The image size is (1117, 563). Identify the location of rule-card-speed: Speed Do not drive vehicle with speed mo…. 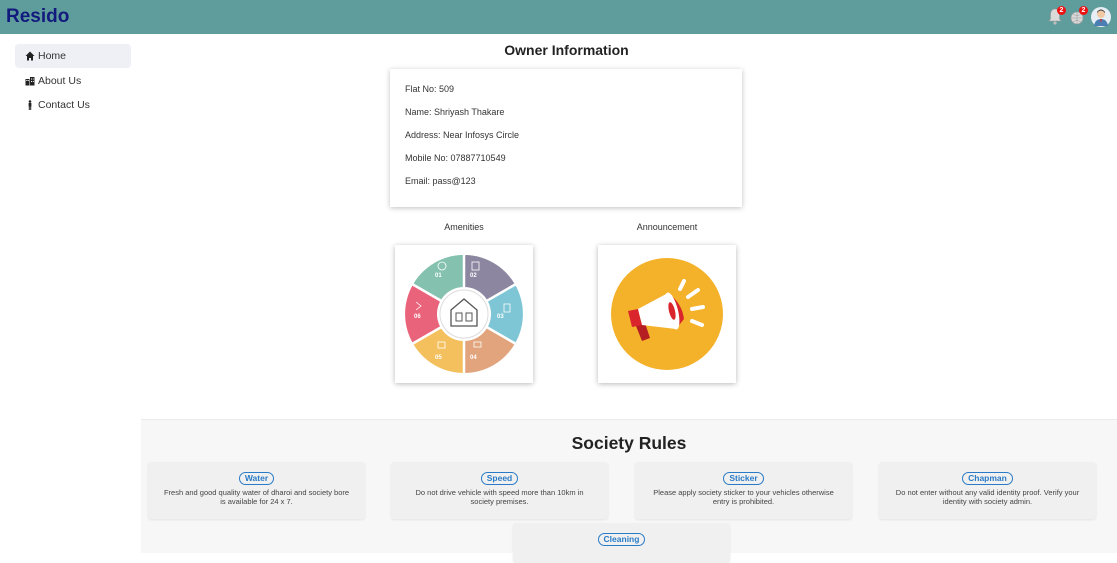
(499, 490).